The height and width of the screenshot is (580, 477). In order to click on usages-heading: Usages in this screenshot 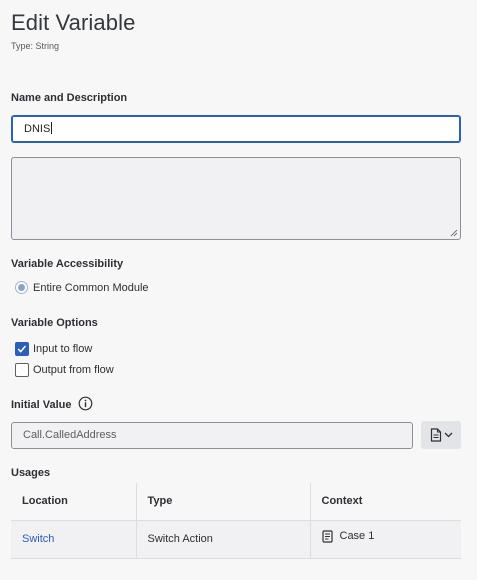, I will do `click(31, 473)`.